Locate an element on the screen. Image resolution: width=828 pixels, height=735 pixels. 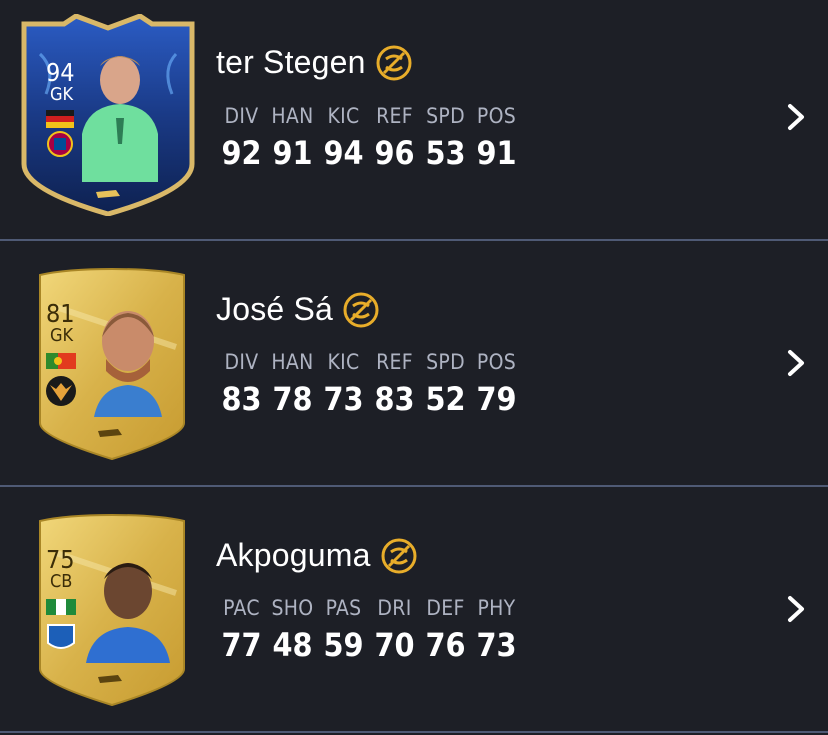
stat-sho: SHO 48 is located at coordinates (292, 630).